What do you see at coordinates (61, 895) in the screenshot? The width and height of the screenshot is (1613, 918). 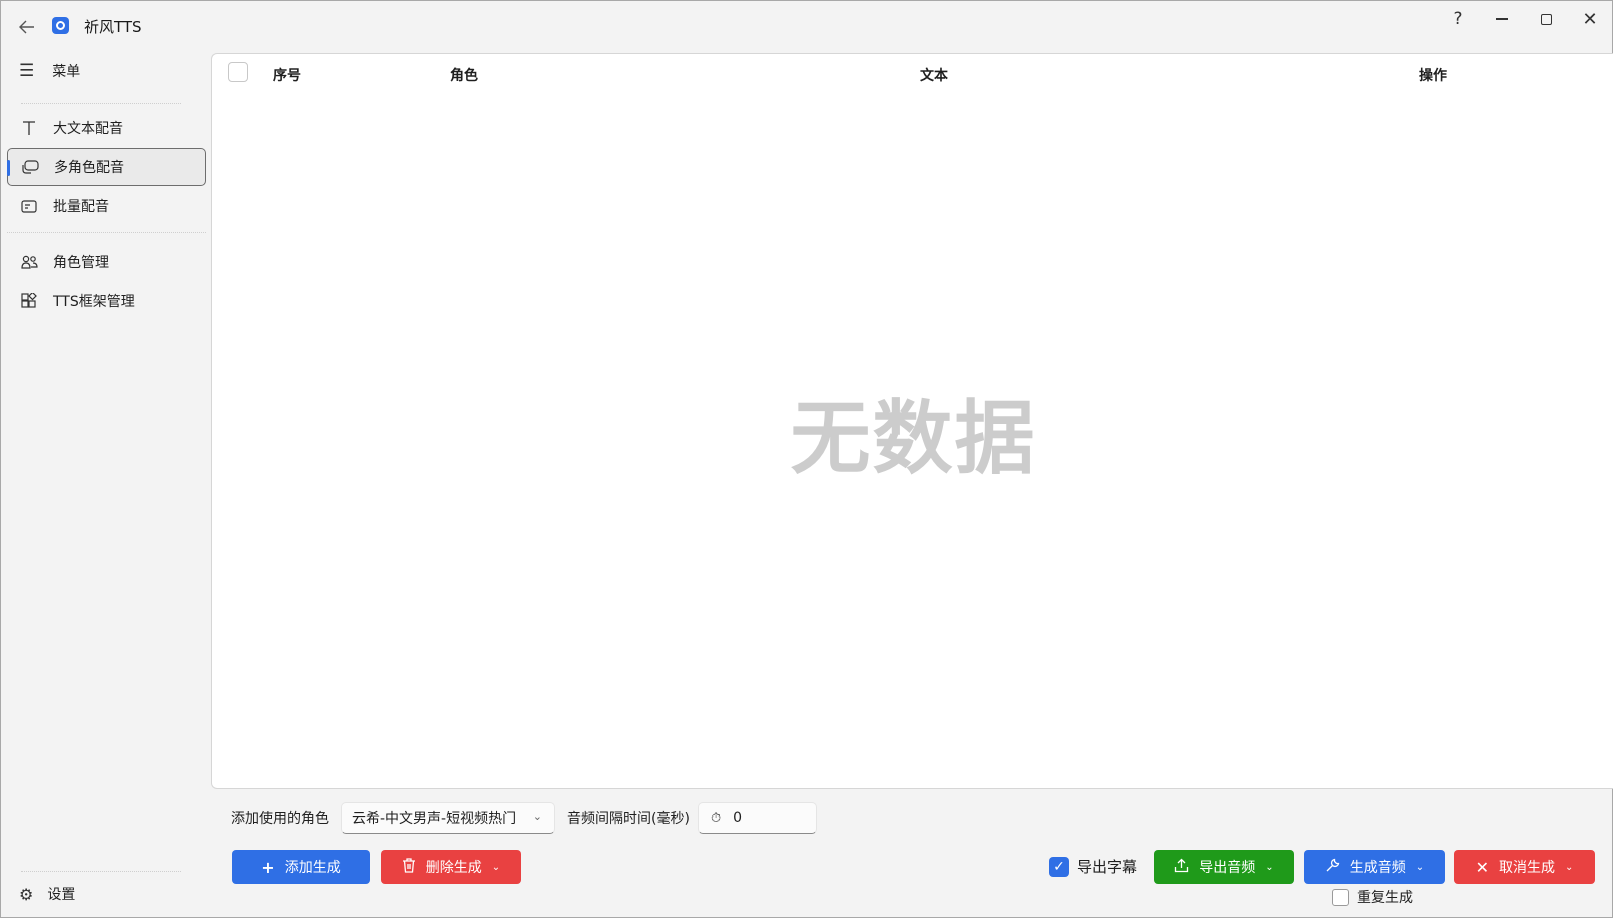 I see `settings-label: 设置` at bounding box center [61, 895].